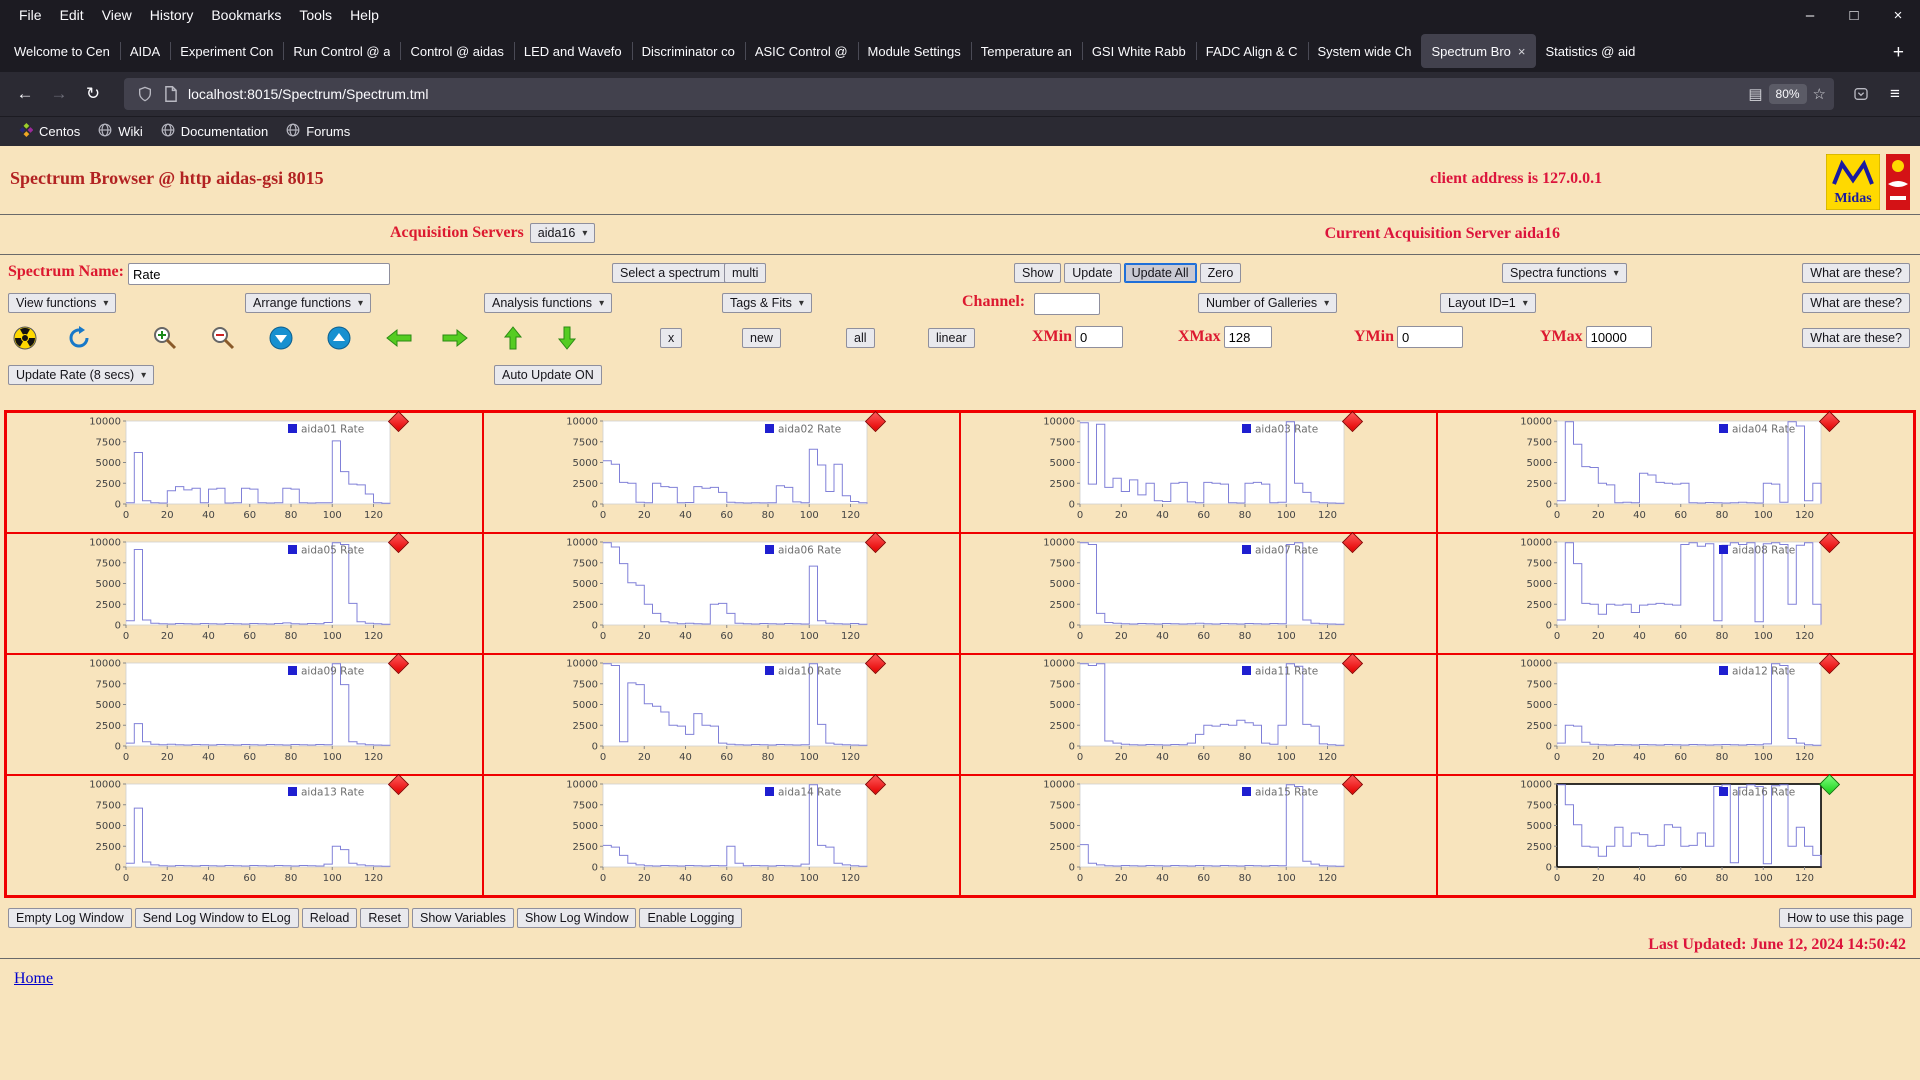  What do you see at coordinates (1026, 51) in the screenshot?
I see `tab-temperature-an: Temperature an` at bounding box center [1026, 51].